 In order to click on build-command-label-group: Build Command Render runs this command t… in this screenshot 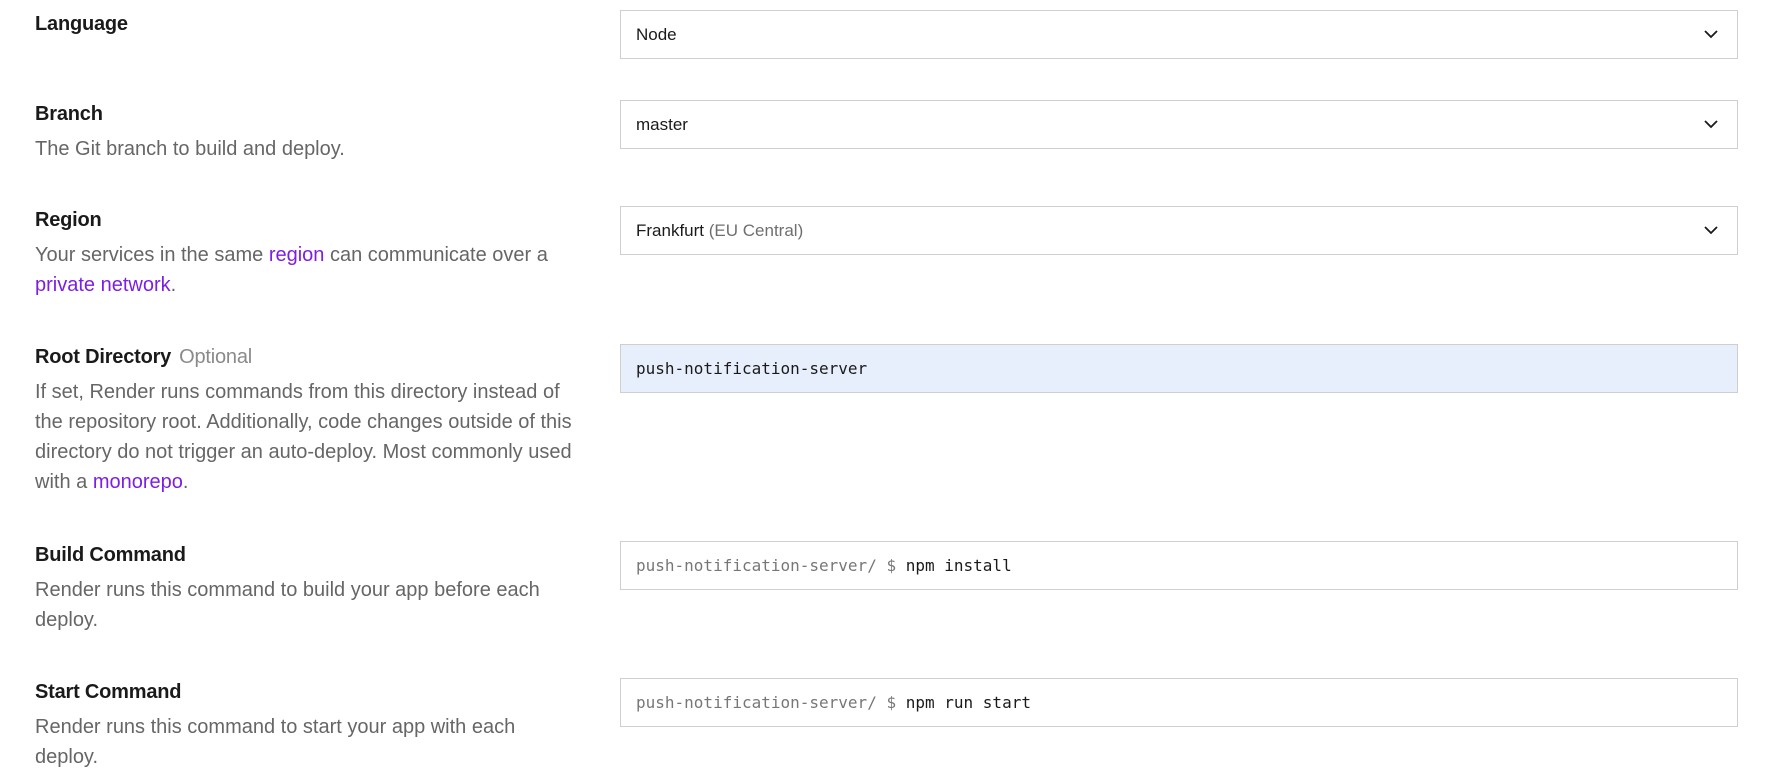, I will do `click(305, 588)`.